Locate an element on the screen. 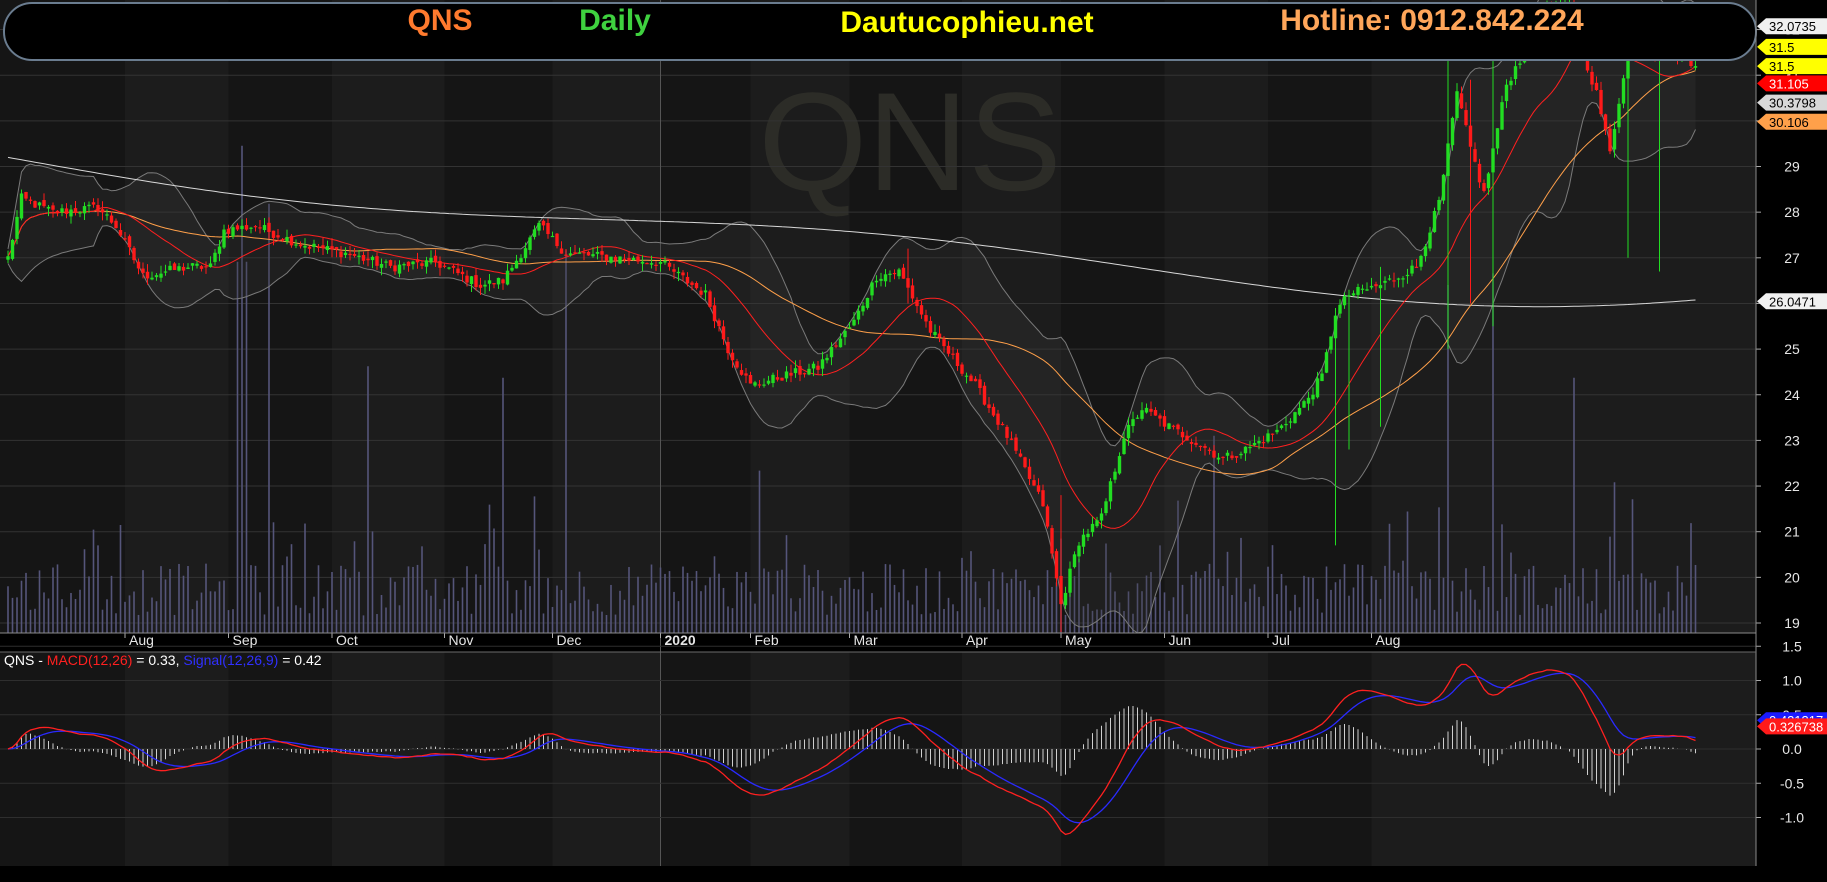  month-label: Sep is located at coordinates (245, 640).